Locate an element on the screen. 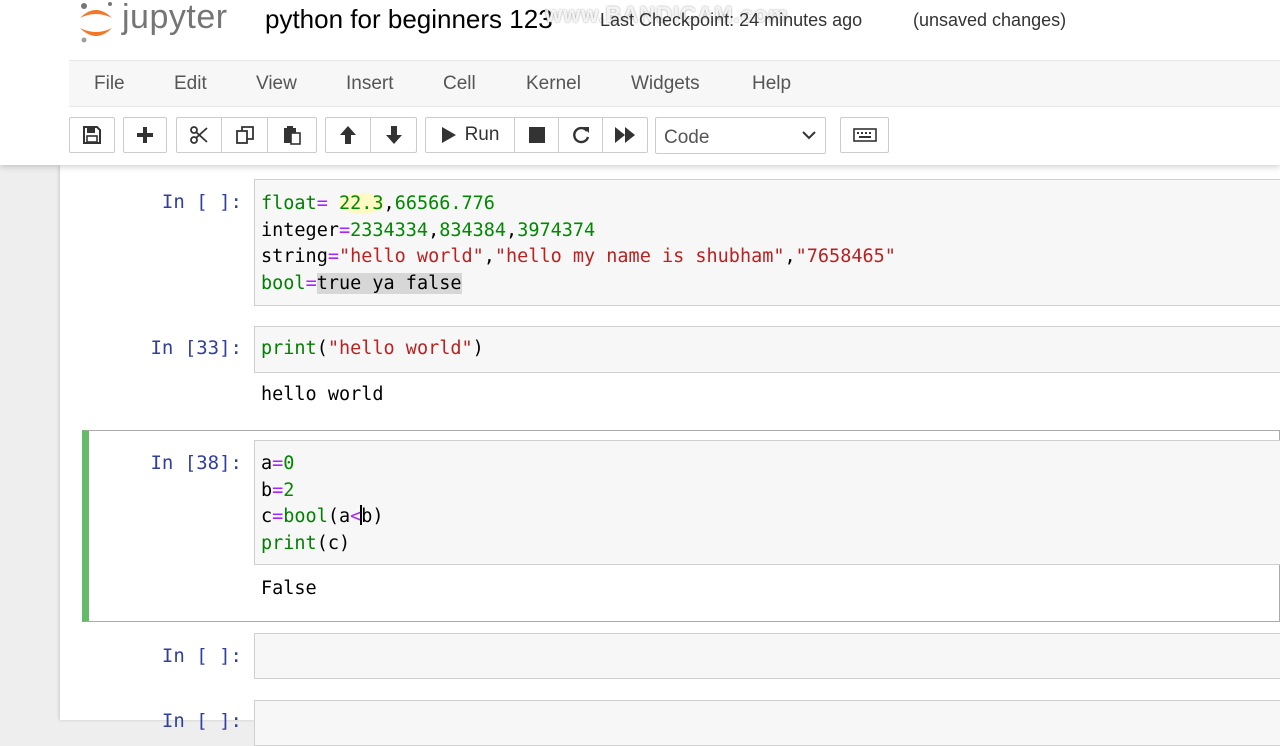  code-token: 66566.776 is located at coordinates (444, 203).